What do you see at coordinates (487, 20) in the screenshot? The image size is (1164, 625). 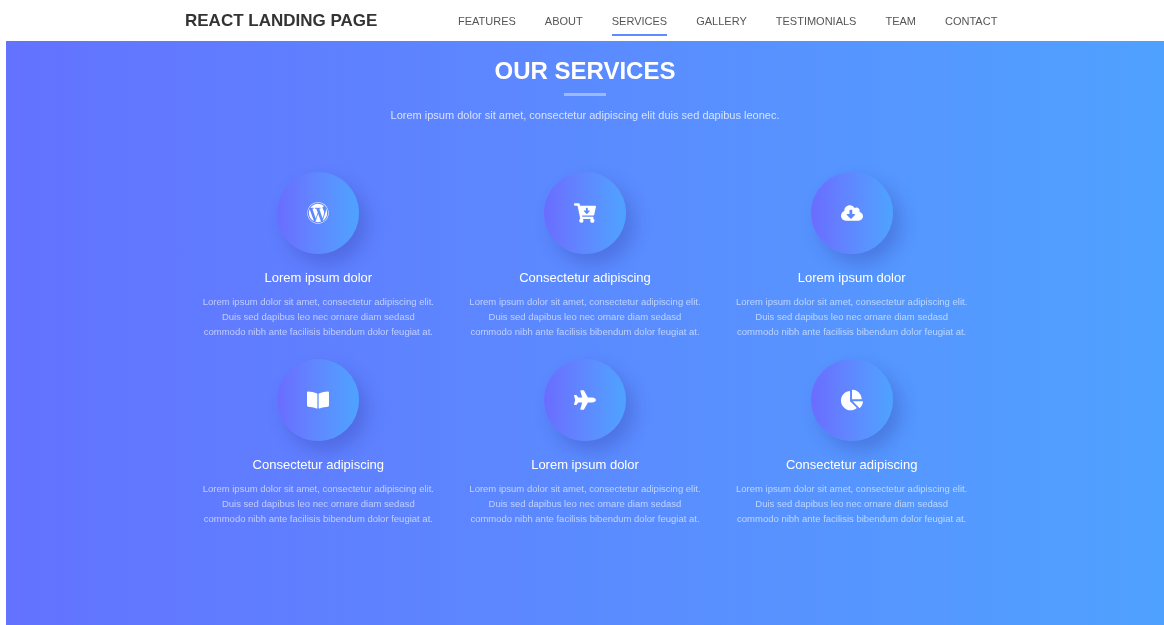 I see `nav-link: FEATURES` at bounding box center [487, 20].